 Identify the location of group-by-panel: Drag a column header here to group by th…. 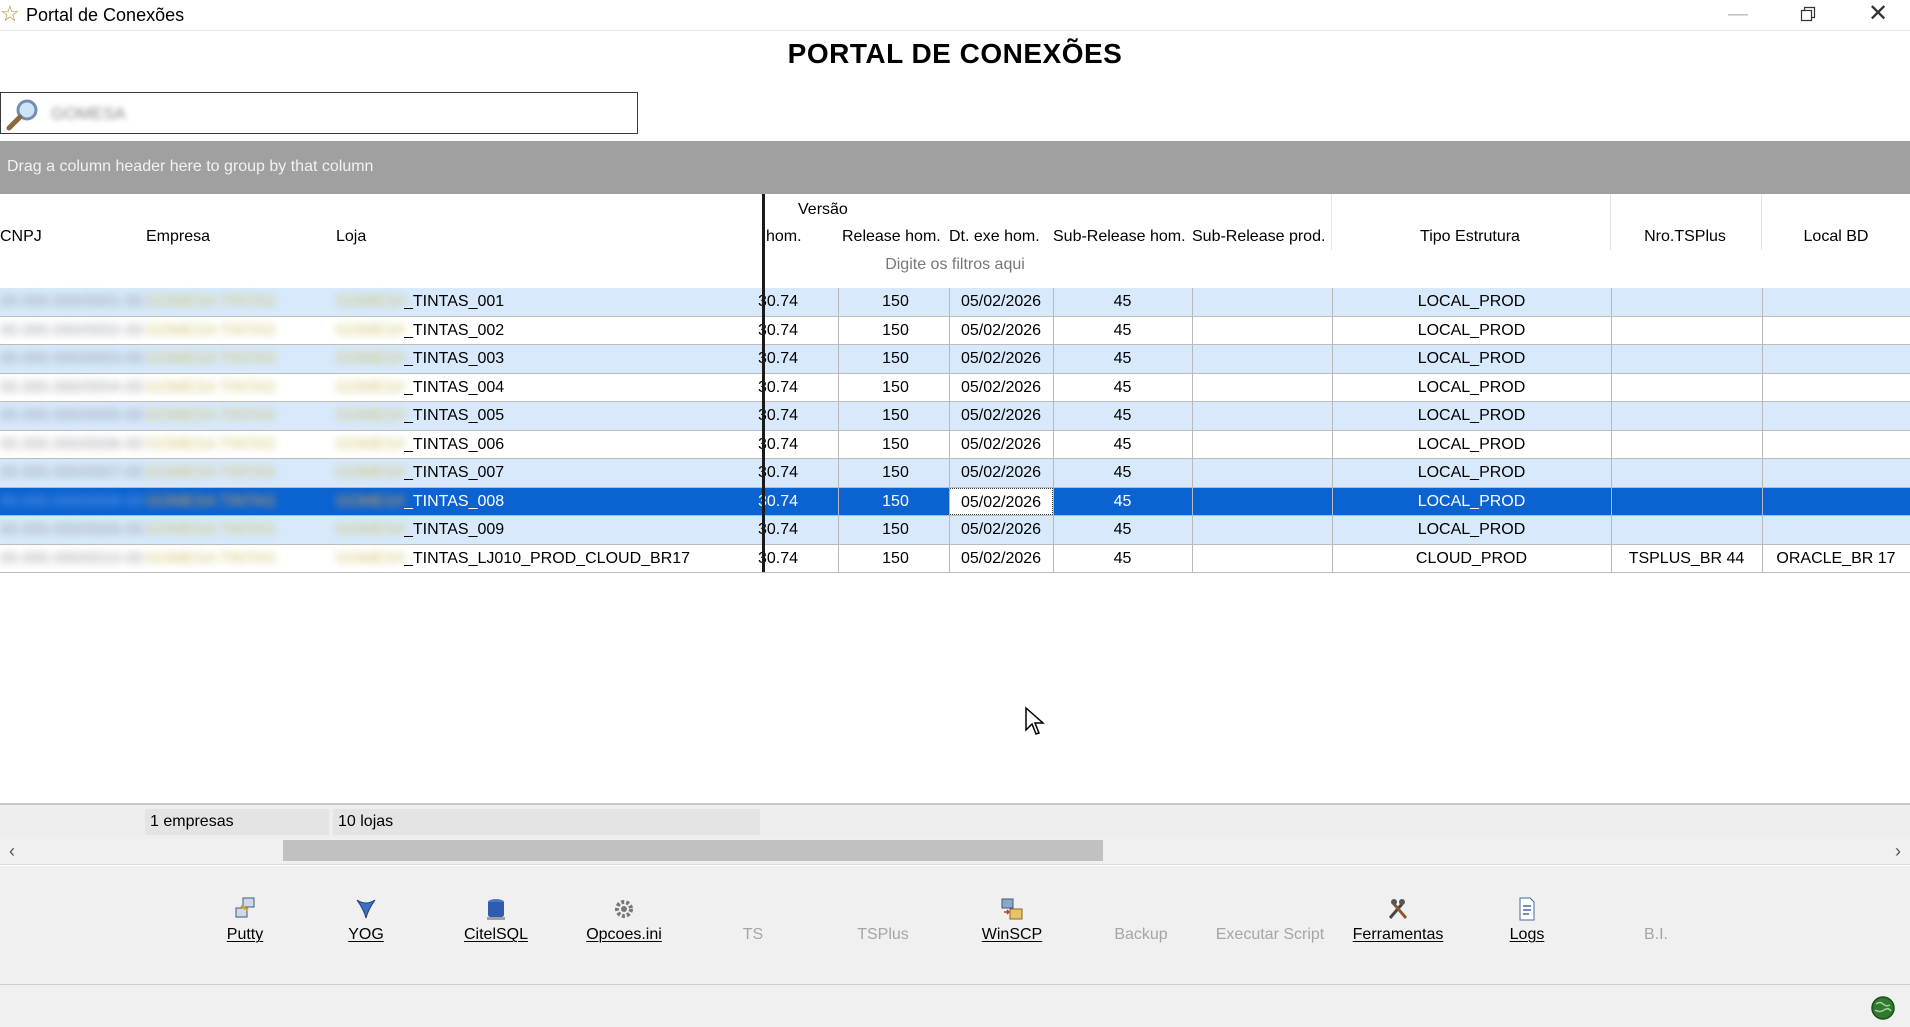
(955, 167).